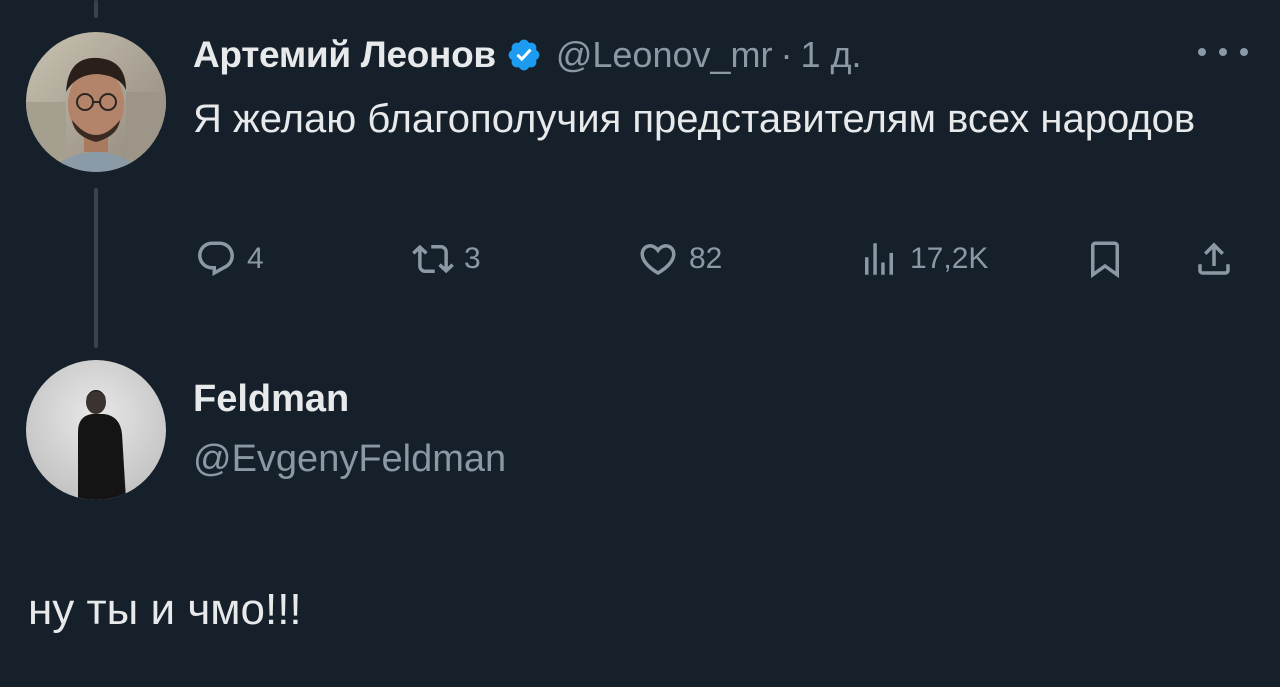 Image resolution: width=1280 pixels, height=687 pixels. Describe the element at coordinates (96, 9) in the screenshot. I see `thread-line-top` at that location.